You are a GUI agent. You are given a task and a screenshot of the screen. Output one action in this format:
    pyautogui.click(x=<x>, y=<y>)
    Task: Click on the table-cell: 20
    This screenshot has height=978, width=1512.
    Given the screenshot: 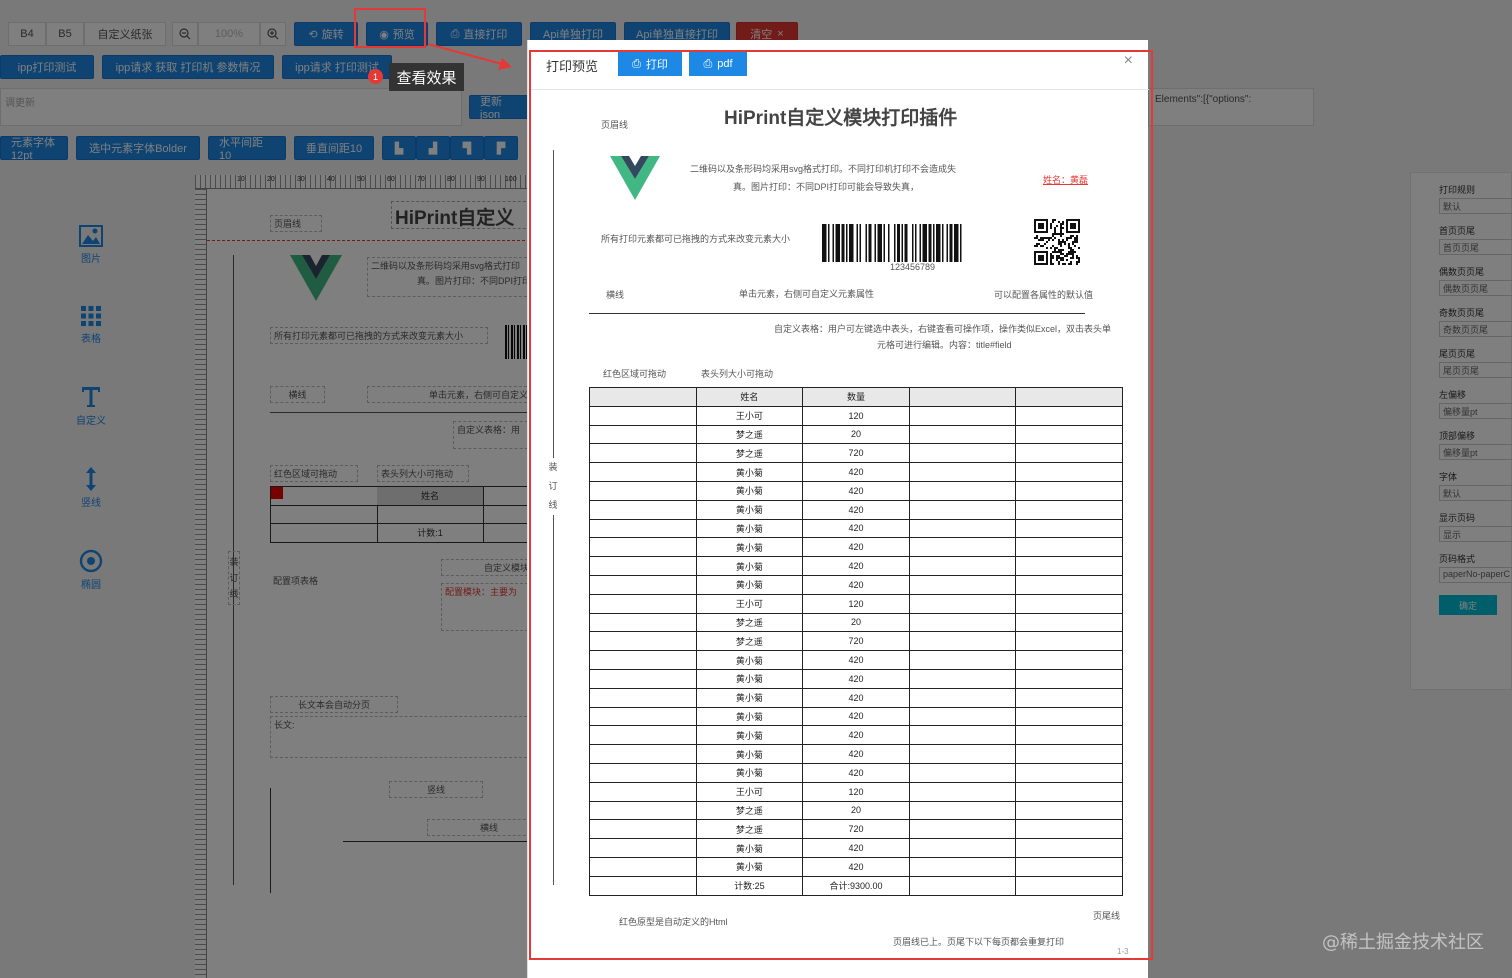 What is the action you would take?
    pyautogui.click(x=856, y=434)
    